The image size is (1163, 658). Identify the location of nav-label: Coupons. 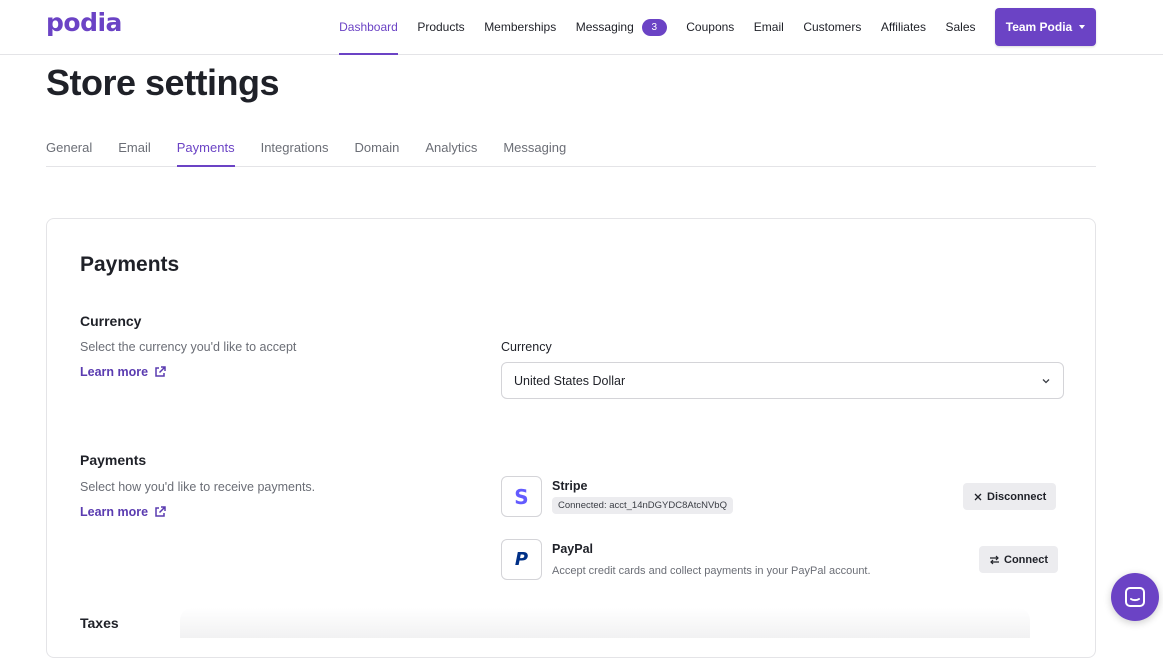
(710, 27).